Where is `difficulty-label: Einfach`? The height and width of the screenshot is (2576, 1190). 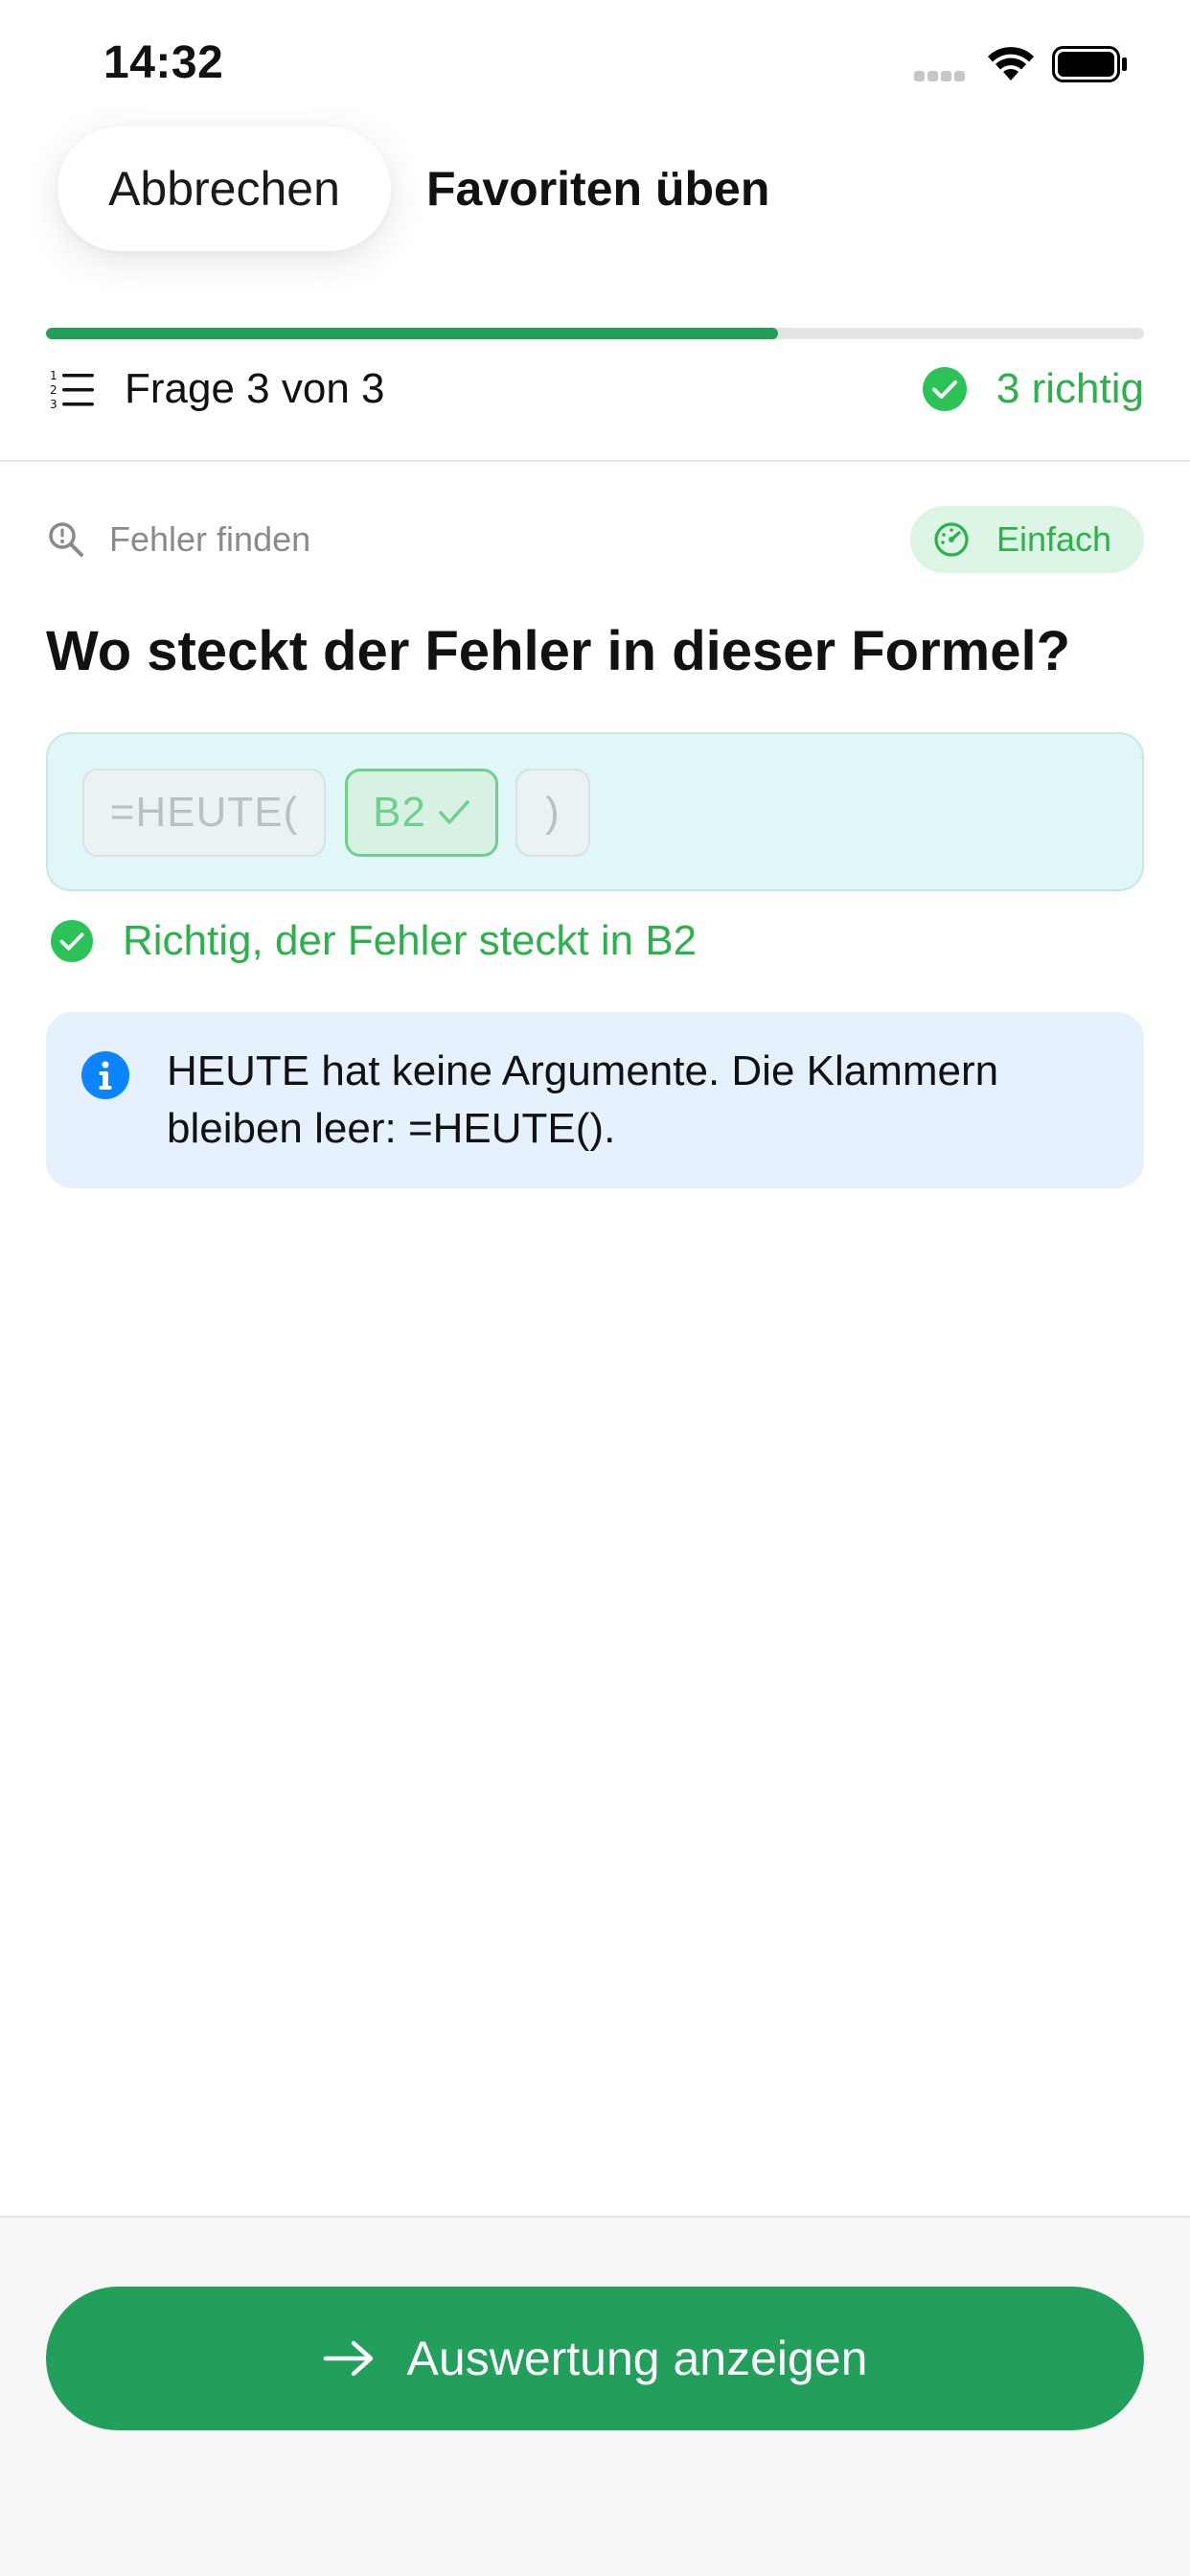 difficulty-label: Einfach is located at coordinates (1054, 539).